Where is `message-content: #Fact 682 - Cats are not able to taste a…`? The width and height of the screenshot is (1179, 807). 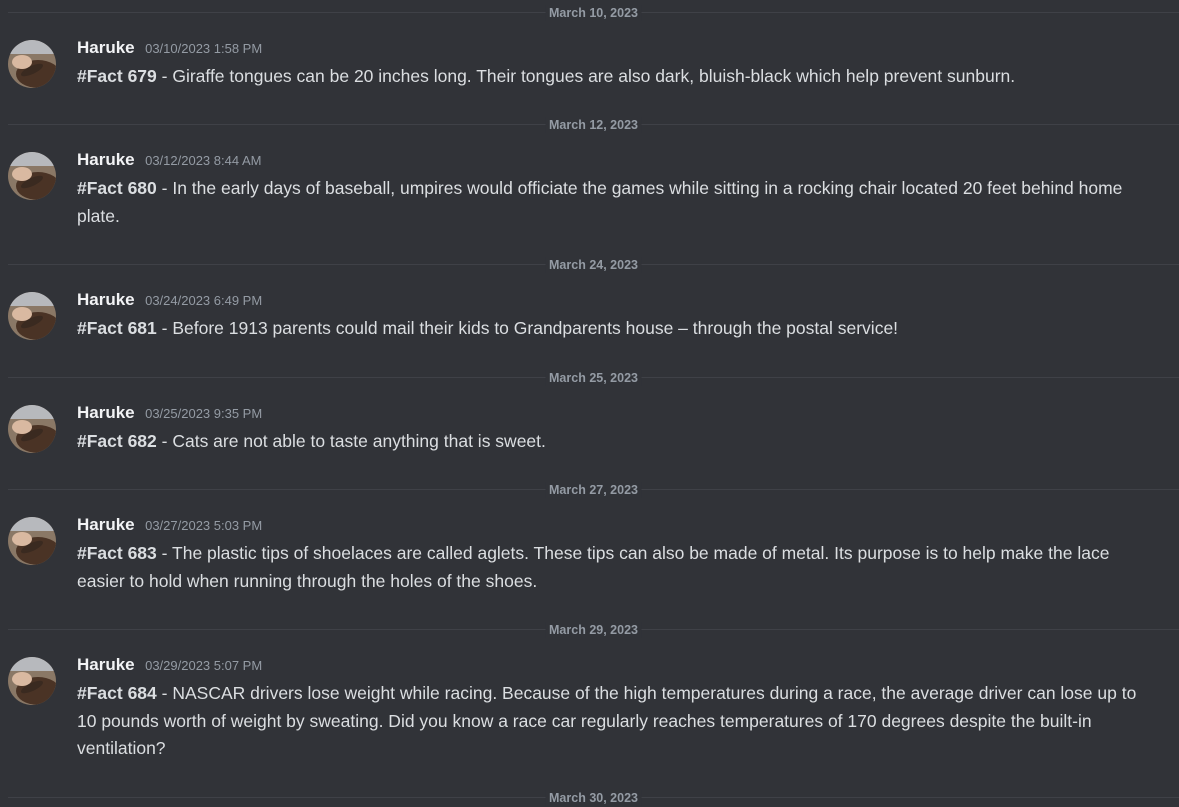 message-content: #Fact 682 - Cats are not able to taste a… is located at coordinates (607, 442).